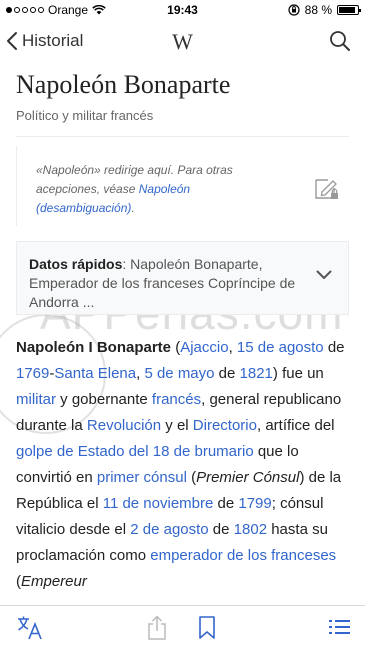 The height and width of the screenshot is (650, 365). I want to click on share-icon, so click(157, 628).